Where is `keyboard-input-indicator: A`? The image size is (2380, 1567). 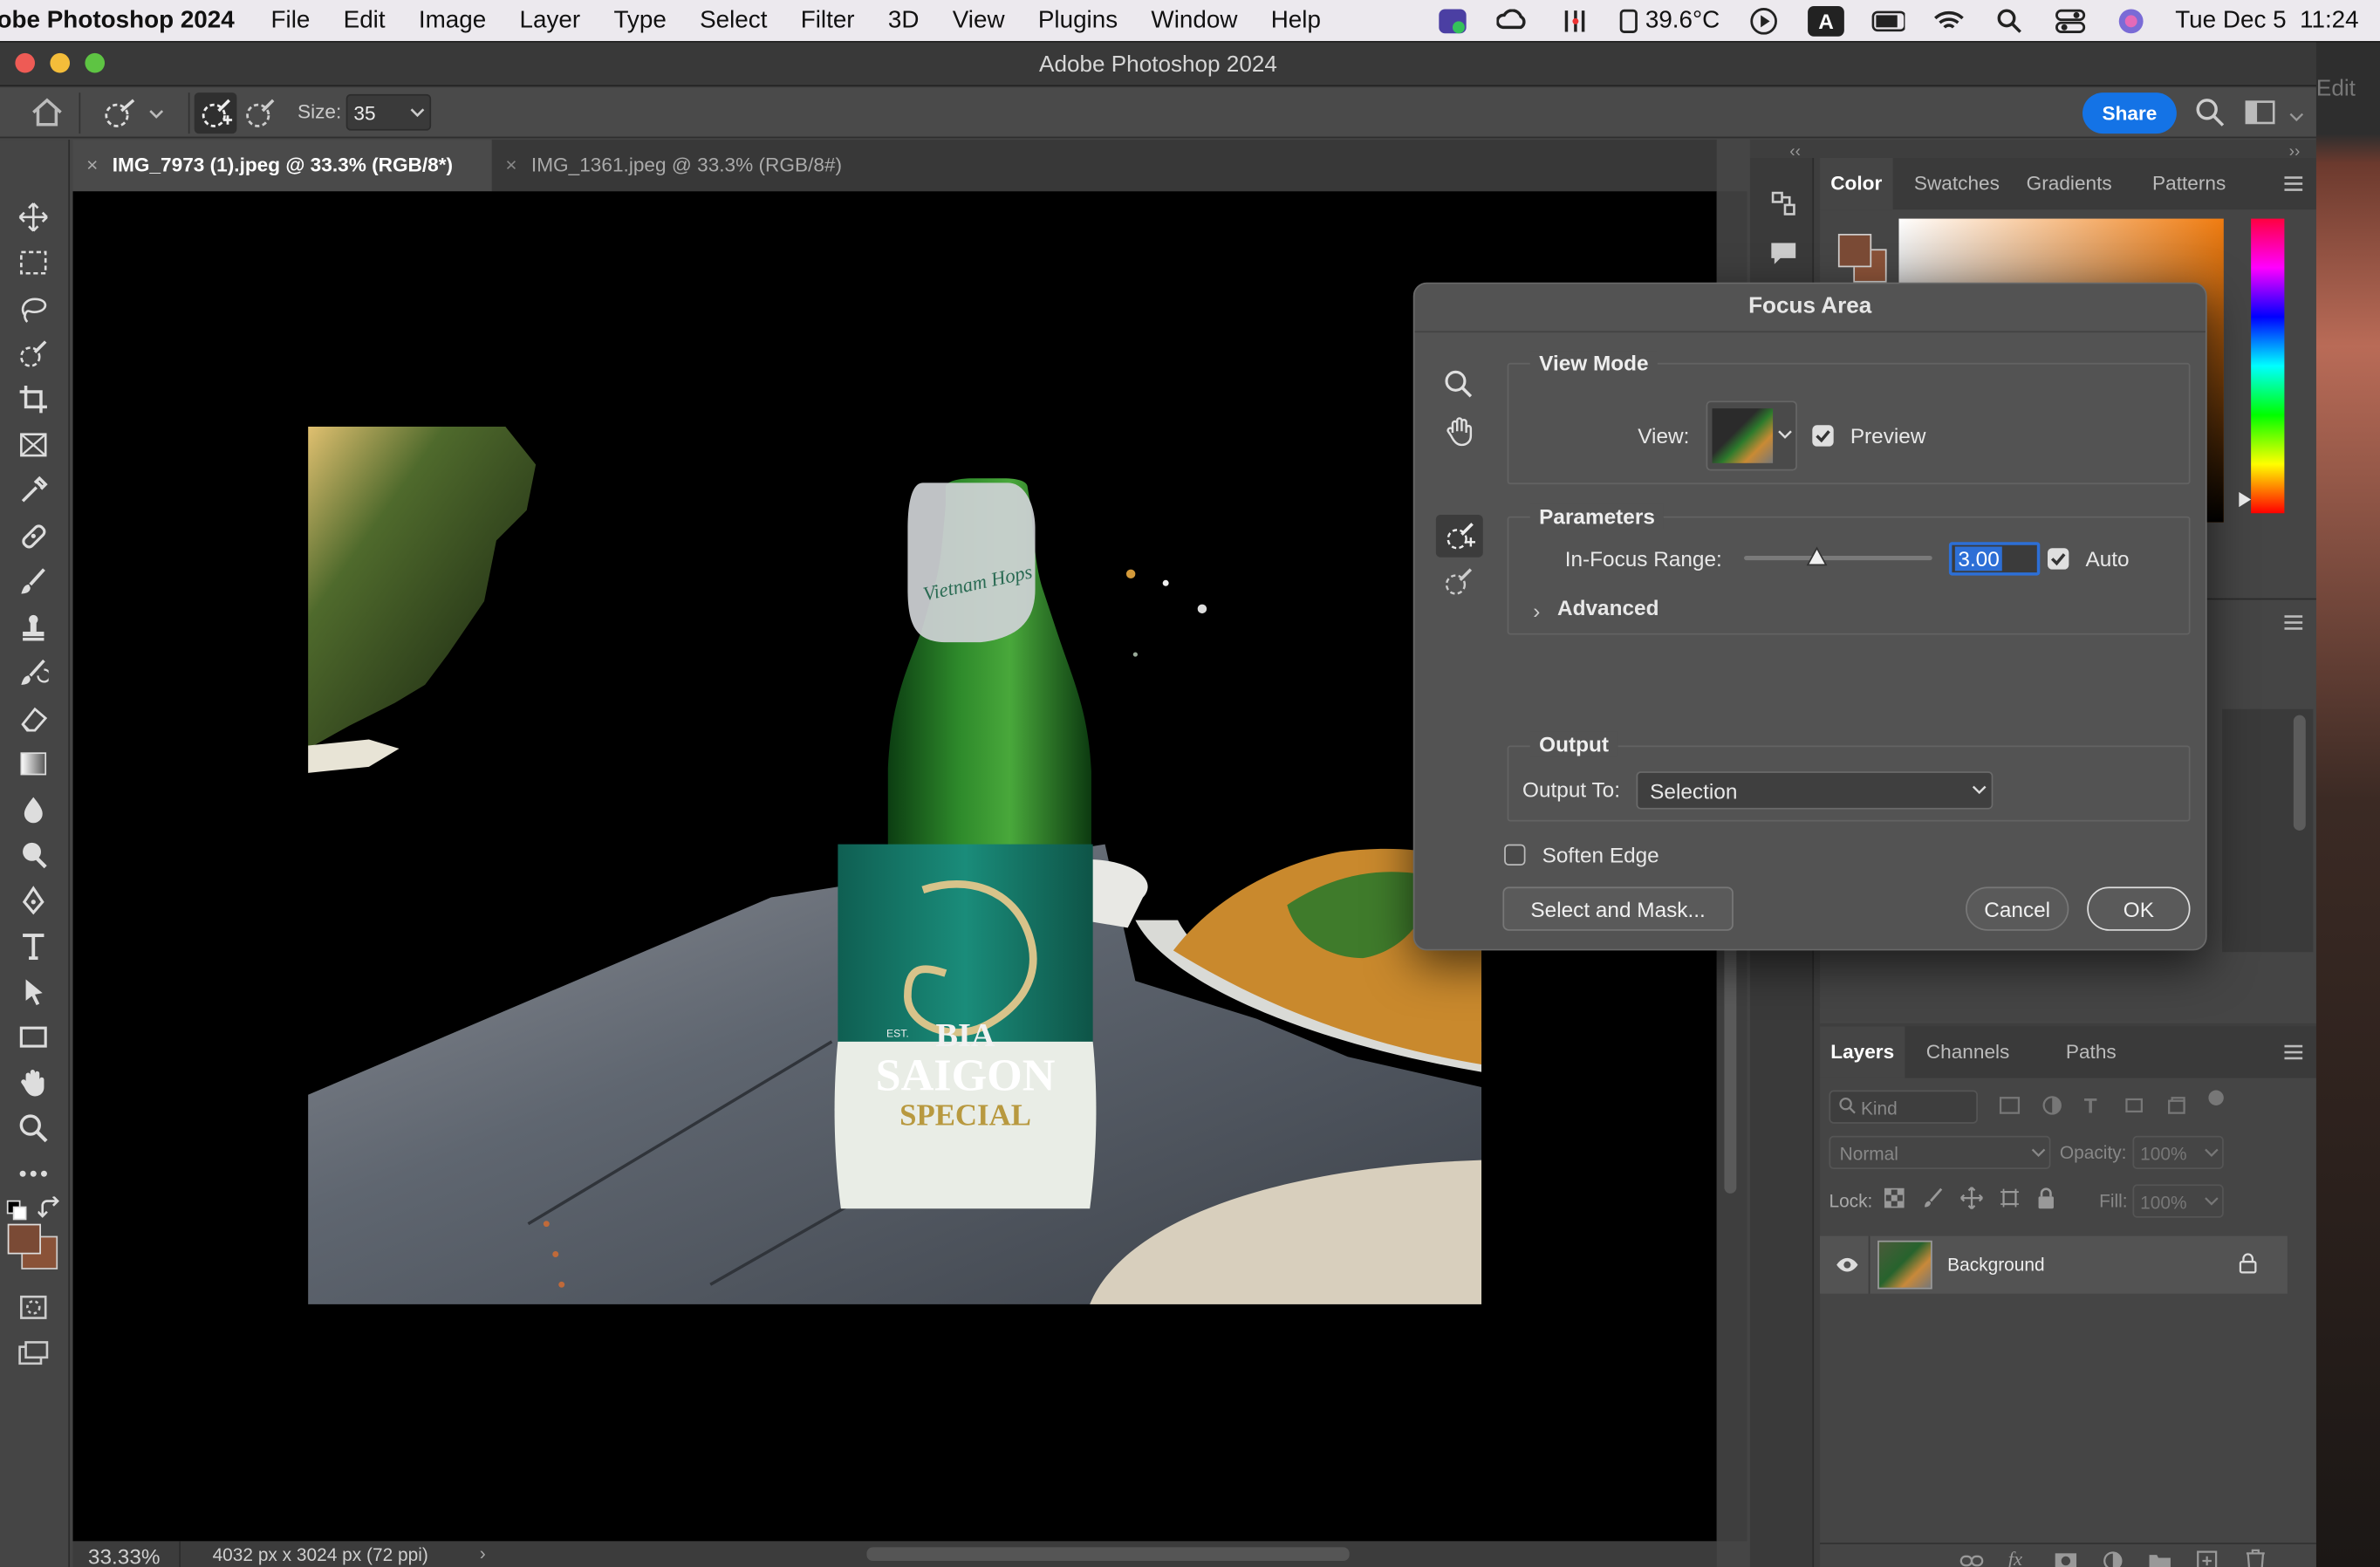
keyboard-input-indicator: A is located at coordinates (1826, 21).